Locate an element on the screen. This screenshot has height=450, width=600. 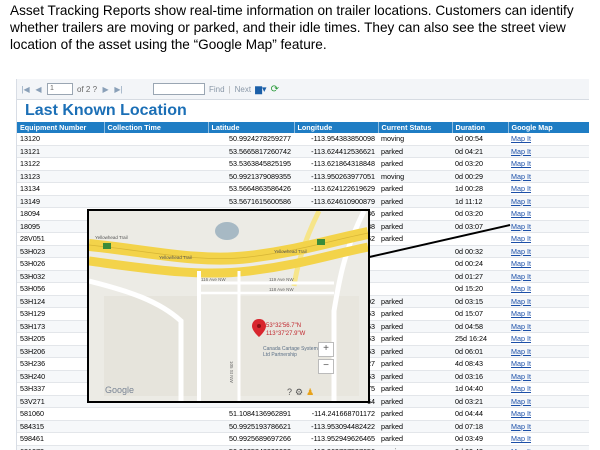
street-label-116-ave: 116 Ave NW is located at coordinates (213, 279).